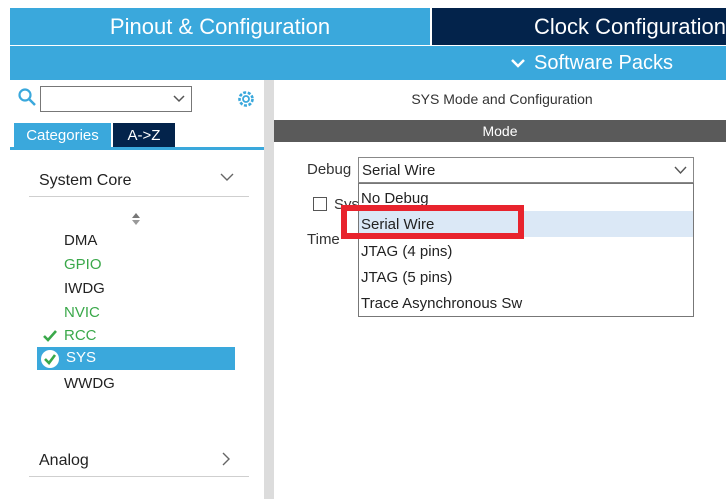 Image resolution: width=726 pixels, height=499 pixels. I want to click on software-packs-menu: Software Packs, so click(591, 63).